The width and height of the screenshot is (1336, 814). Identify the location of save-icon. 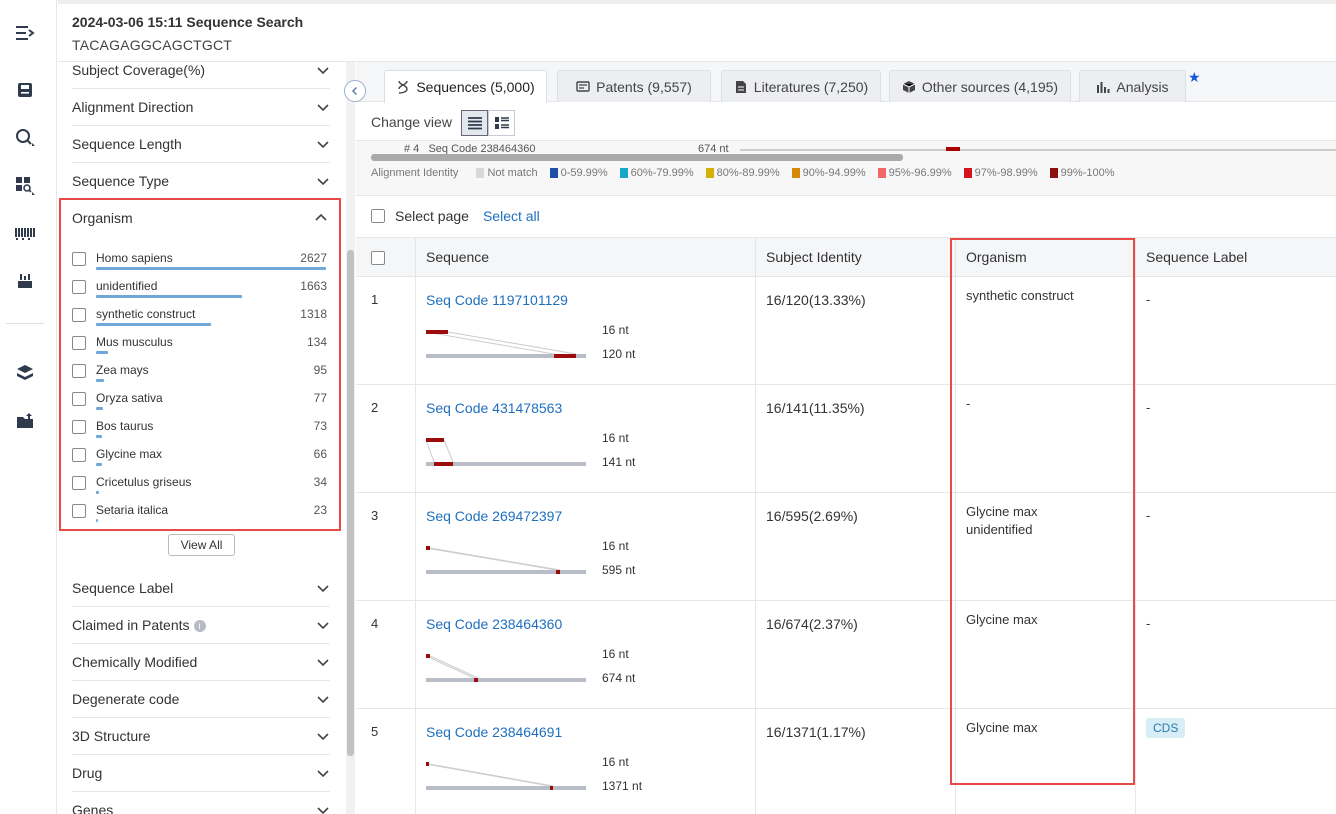
(25, 90).